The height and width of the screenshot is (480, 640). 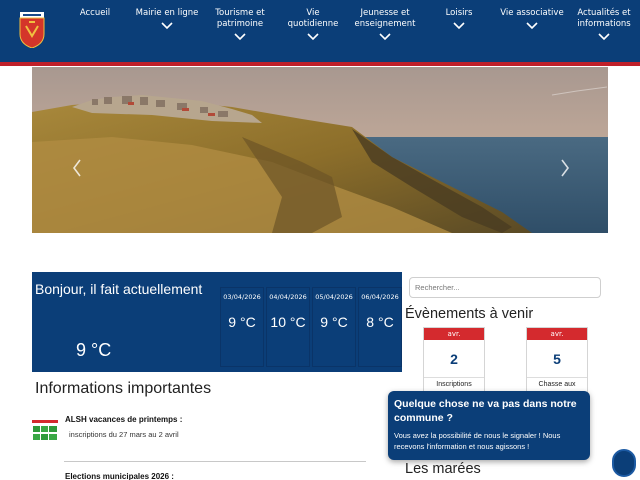 What do you see at coordinates (167, 19) in the screenshot?
I see `nav-item-mairie-en-ligne: Mairie en ligne` at bounding box center [167, 19].